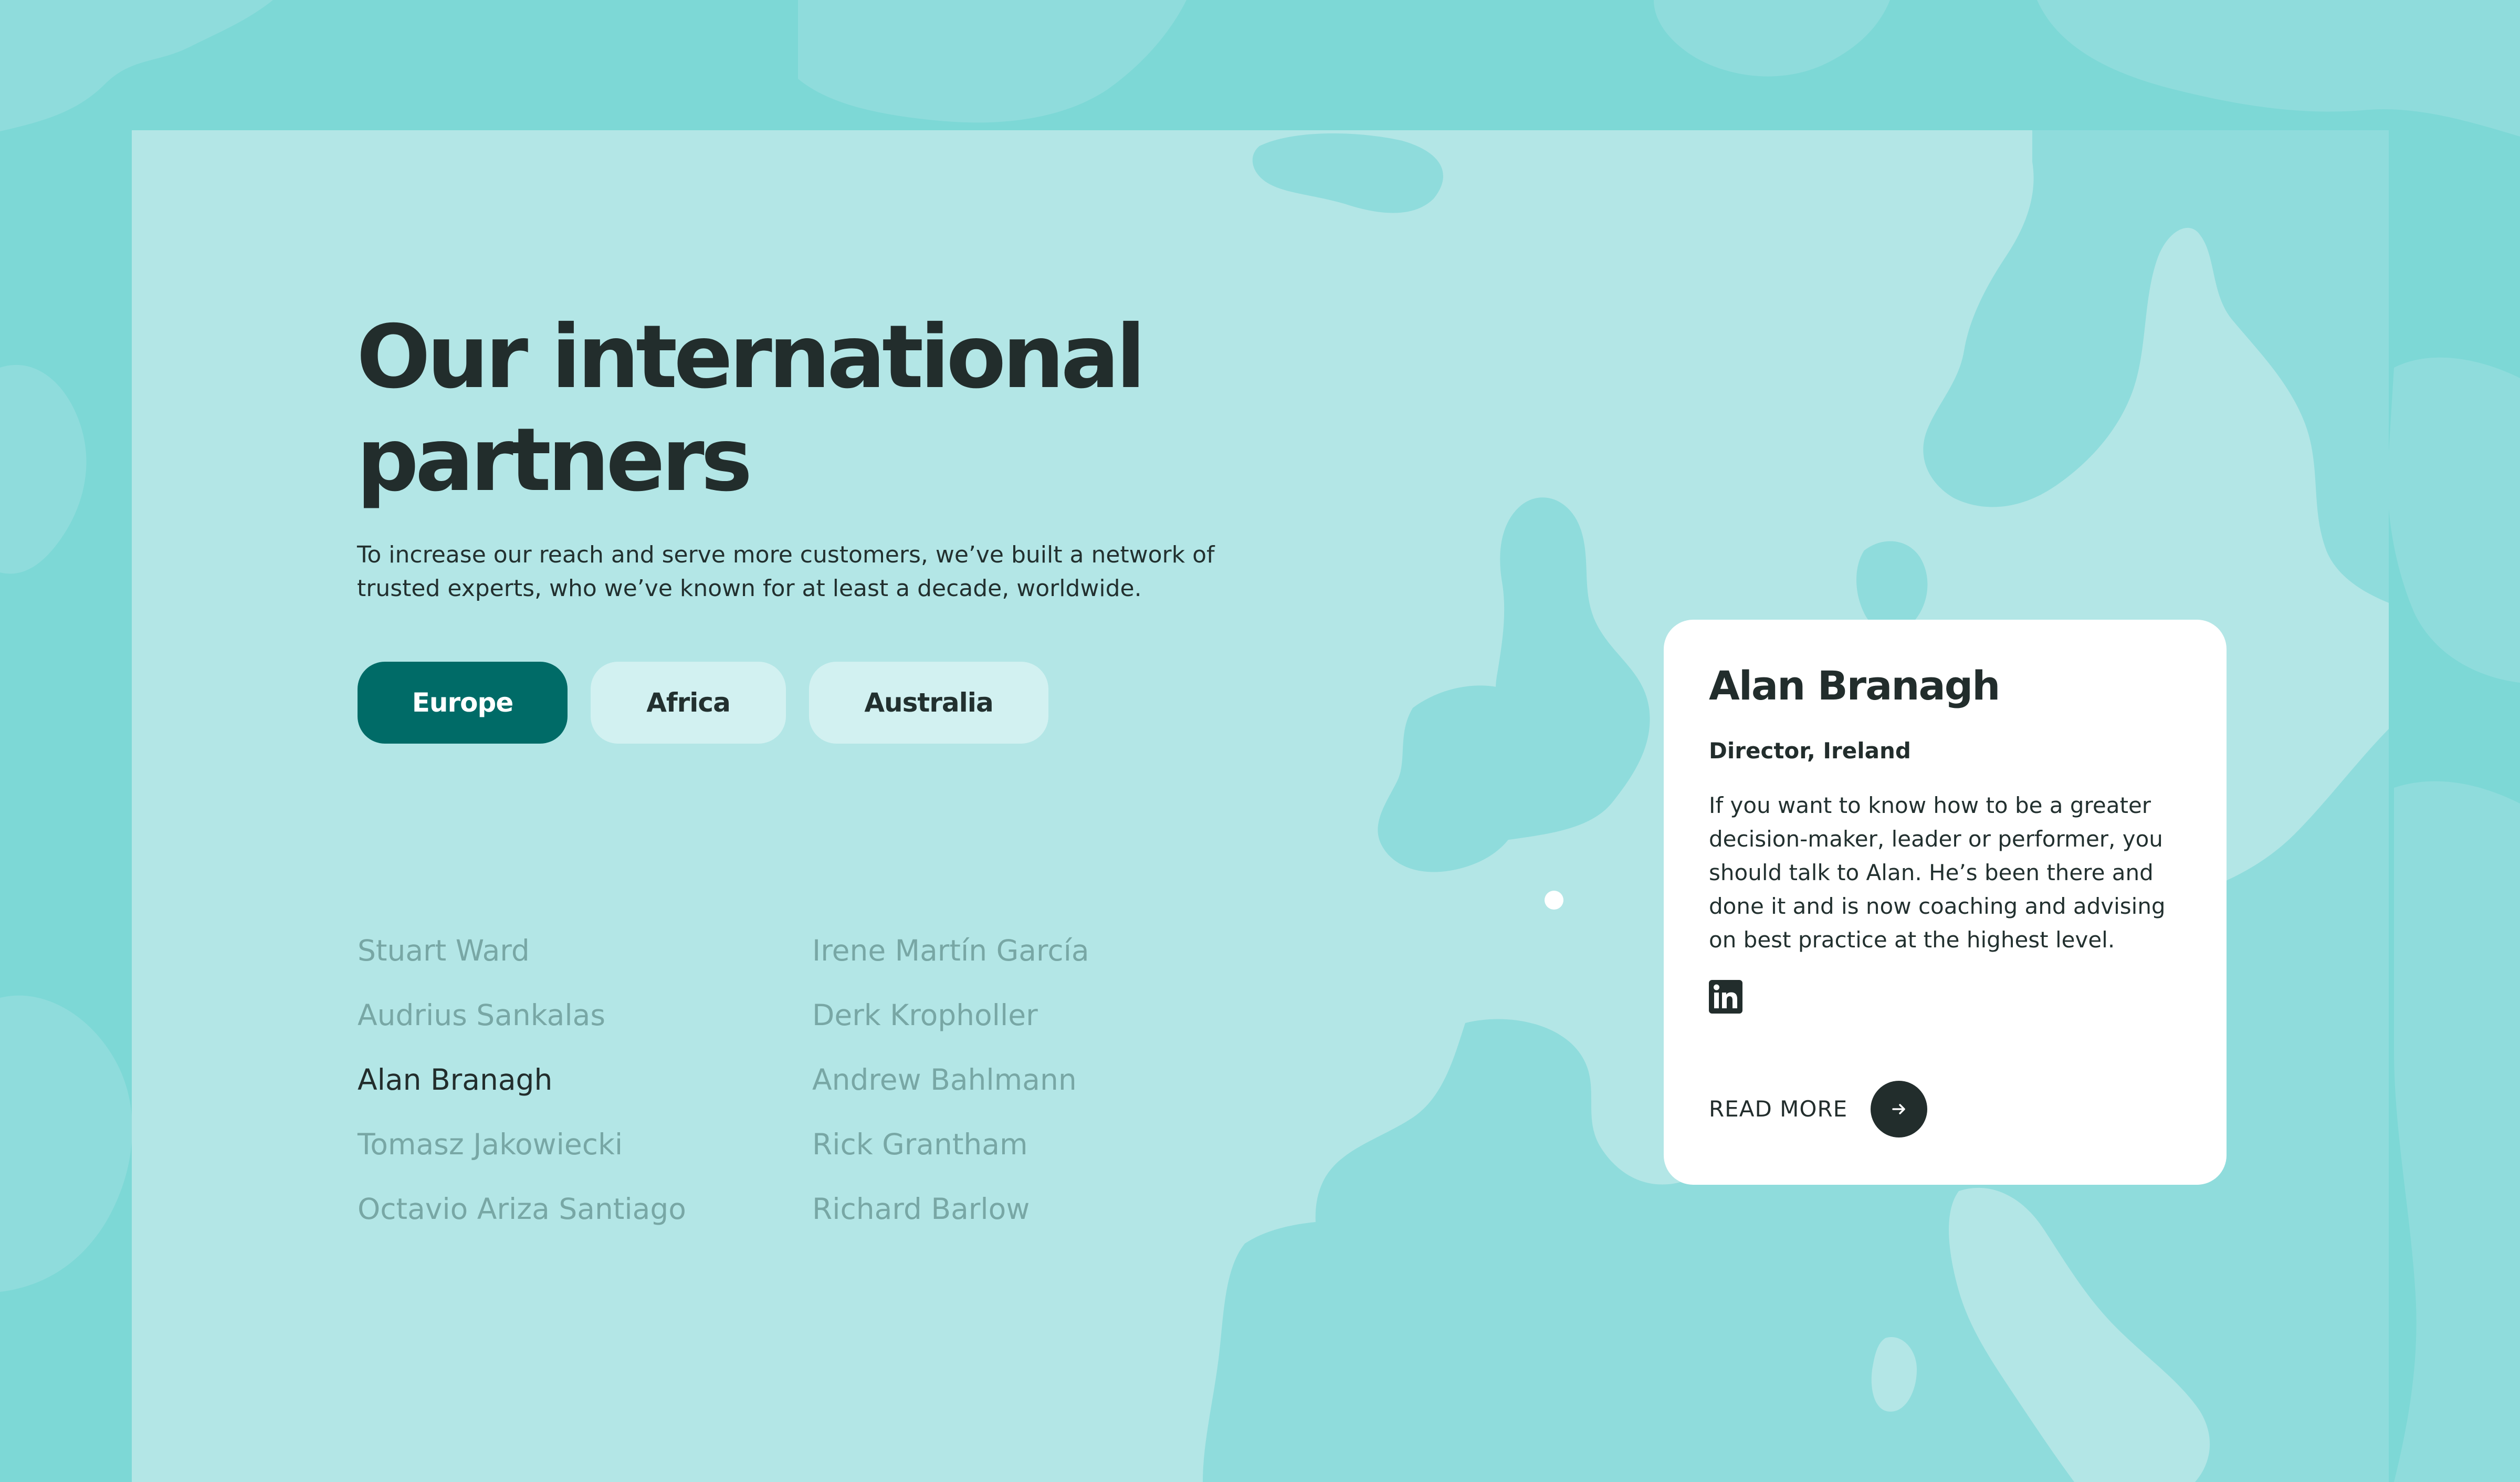  Describe the element at coordinates (688, 703) in the screenshot. I see `tab-africa: Africa` at that location.